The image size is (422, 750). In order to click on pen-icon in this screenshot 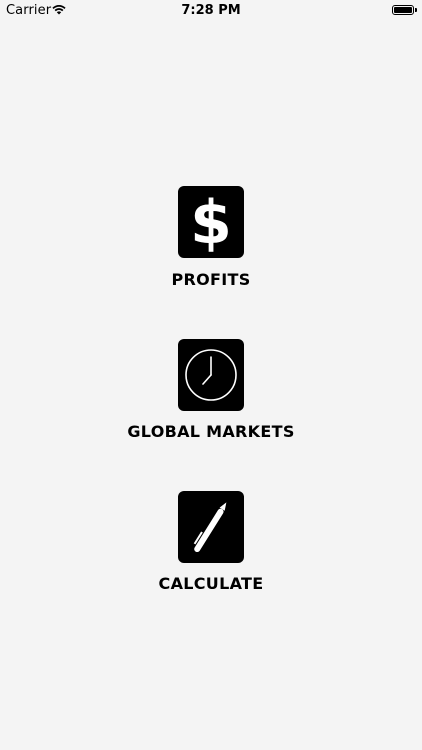, I will do `click(211, 527)`.